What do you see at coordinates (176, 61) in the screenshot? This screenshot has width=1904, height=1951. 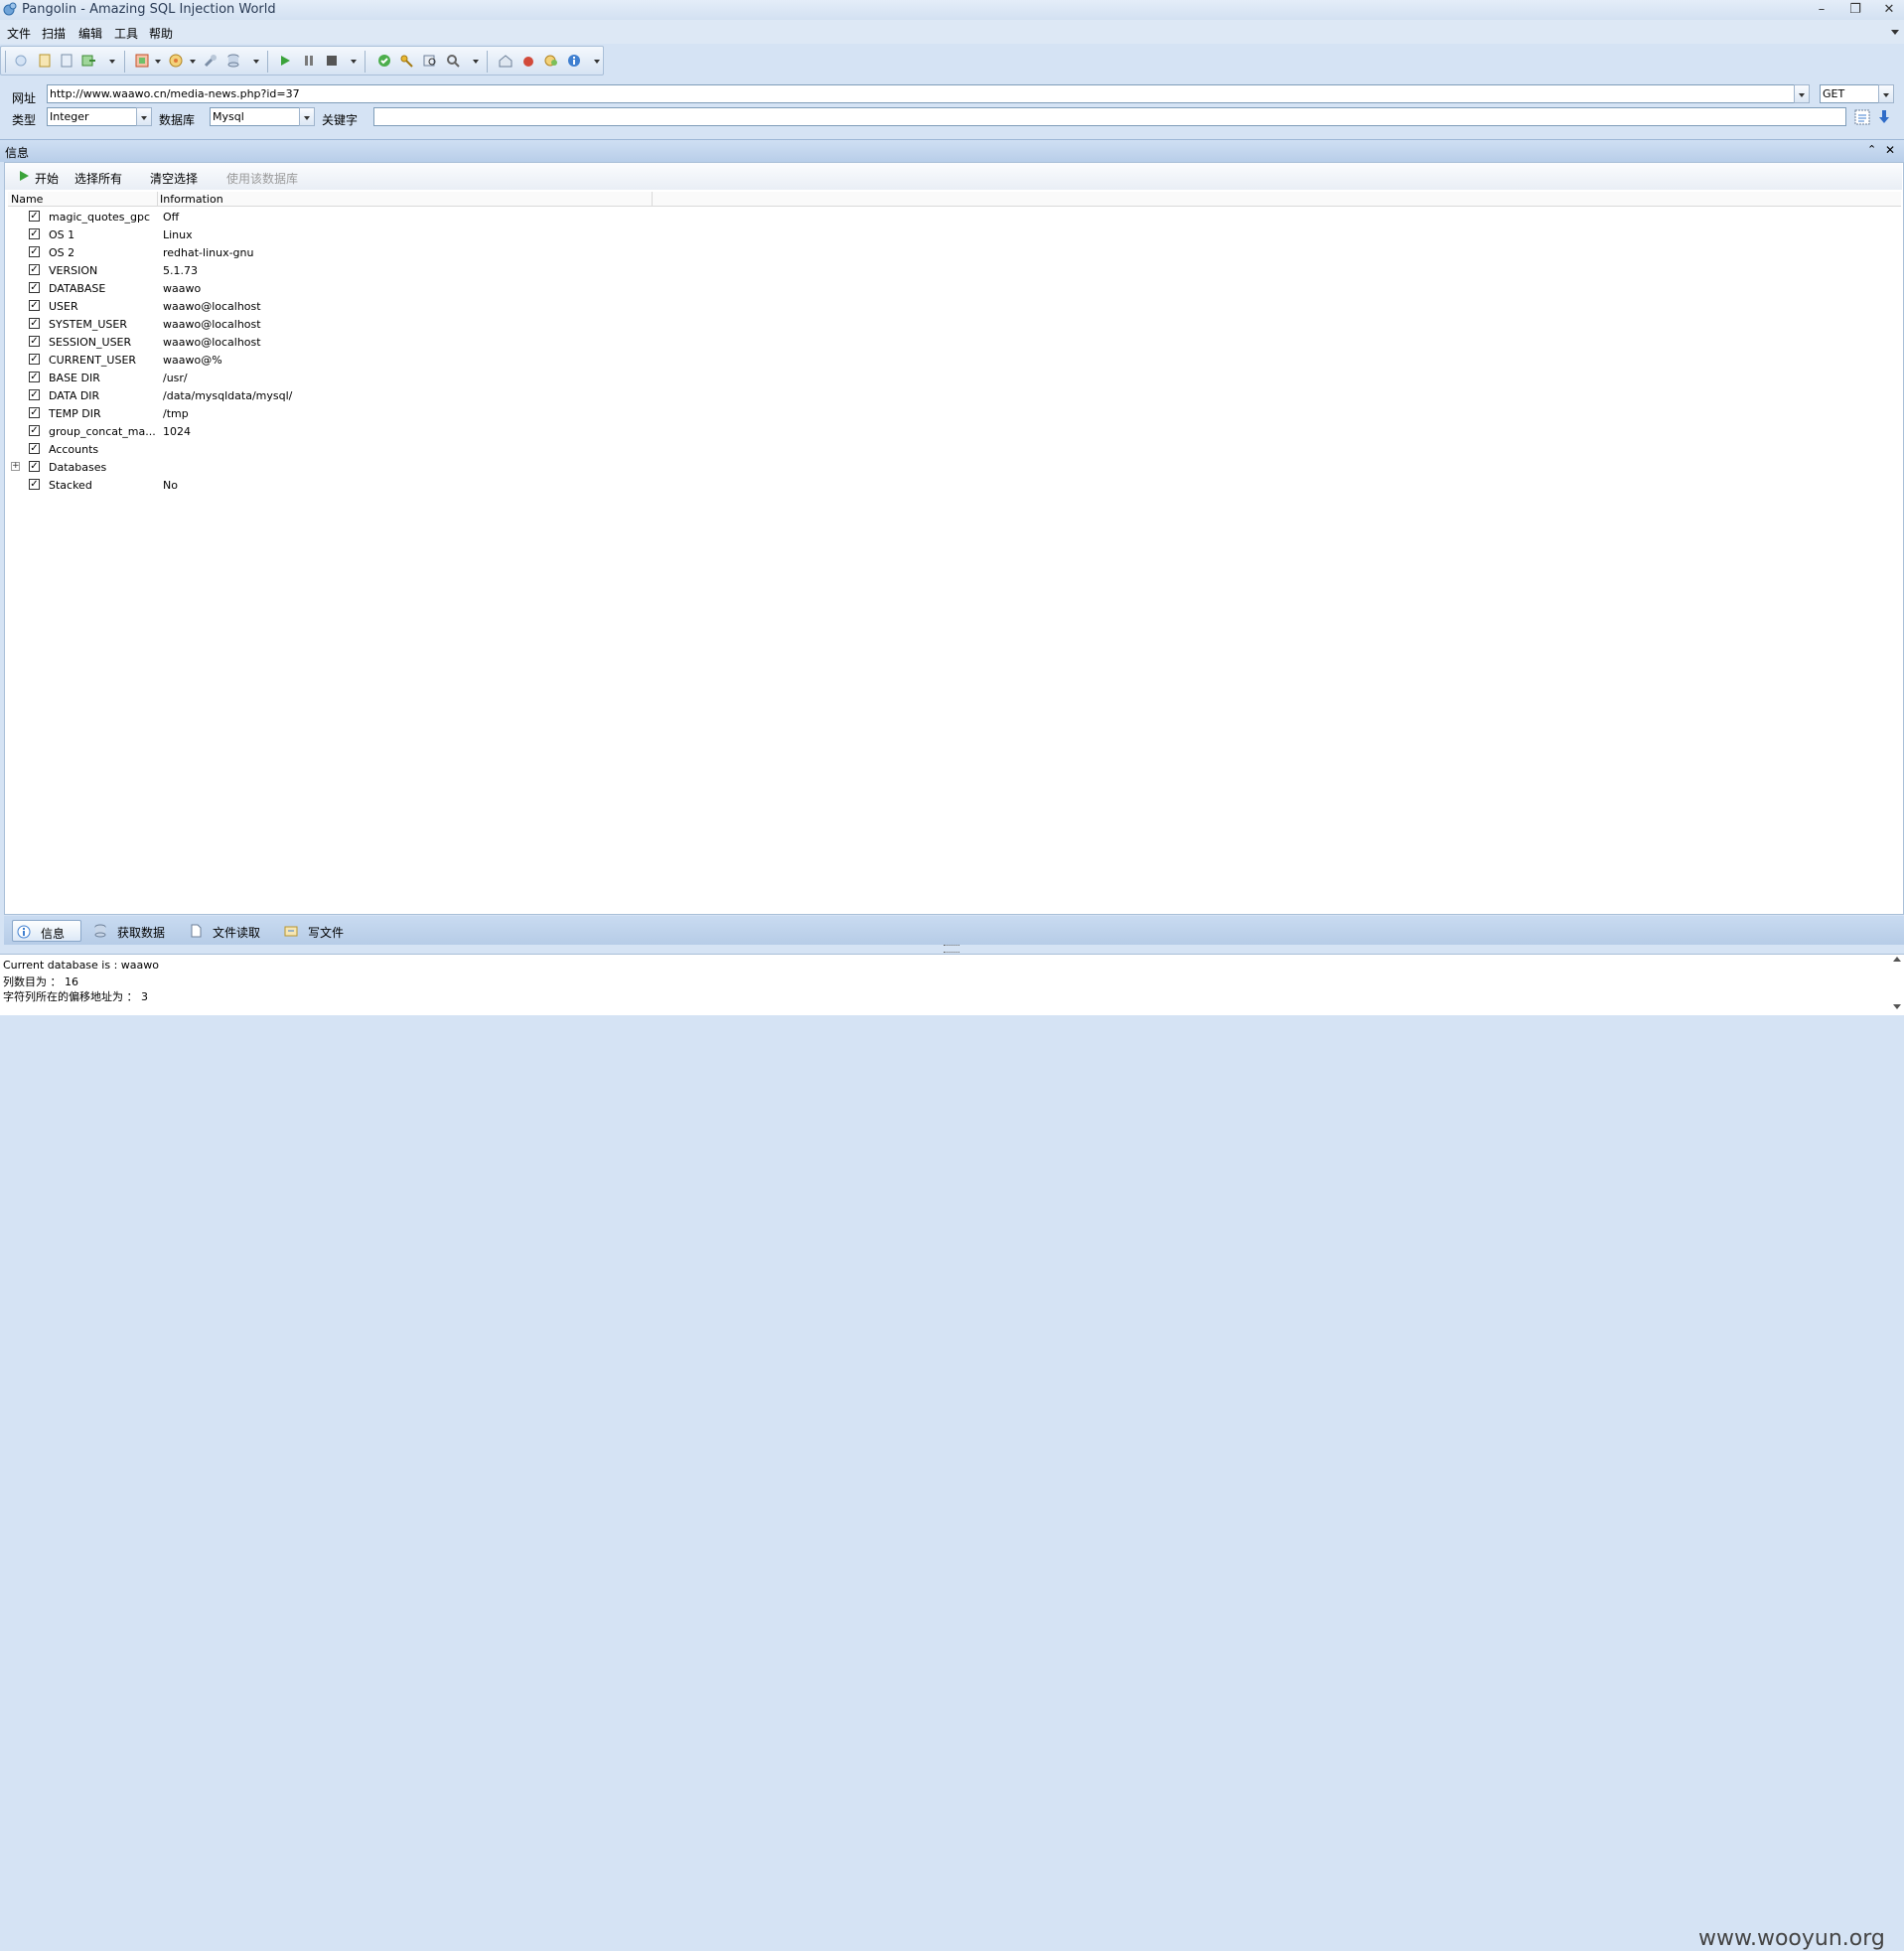 I see `settings-icon` at bounding box center [176, 61].